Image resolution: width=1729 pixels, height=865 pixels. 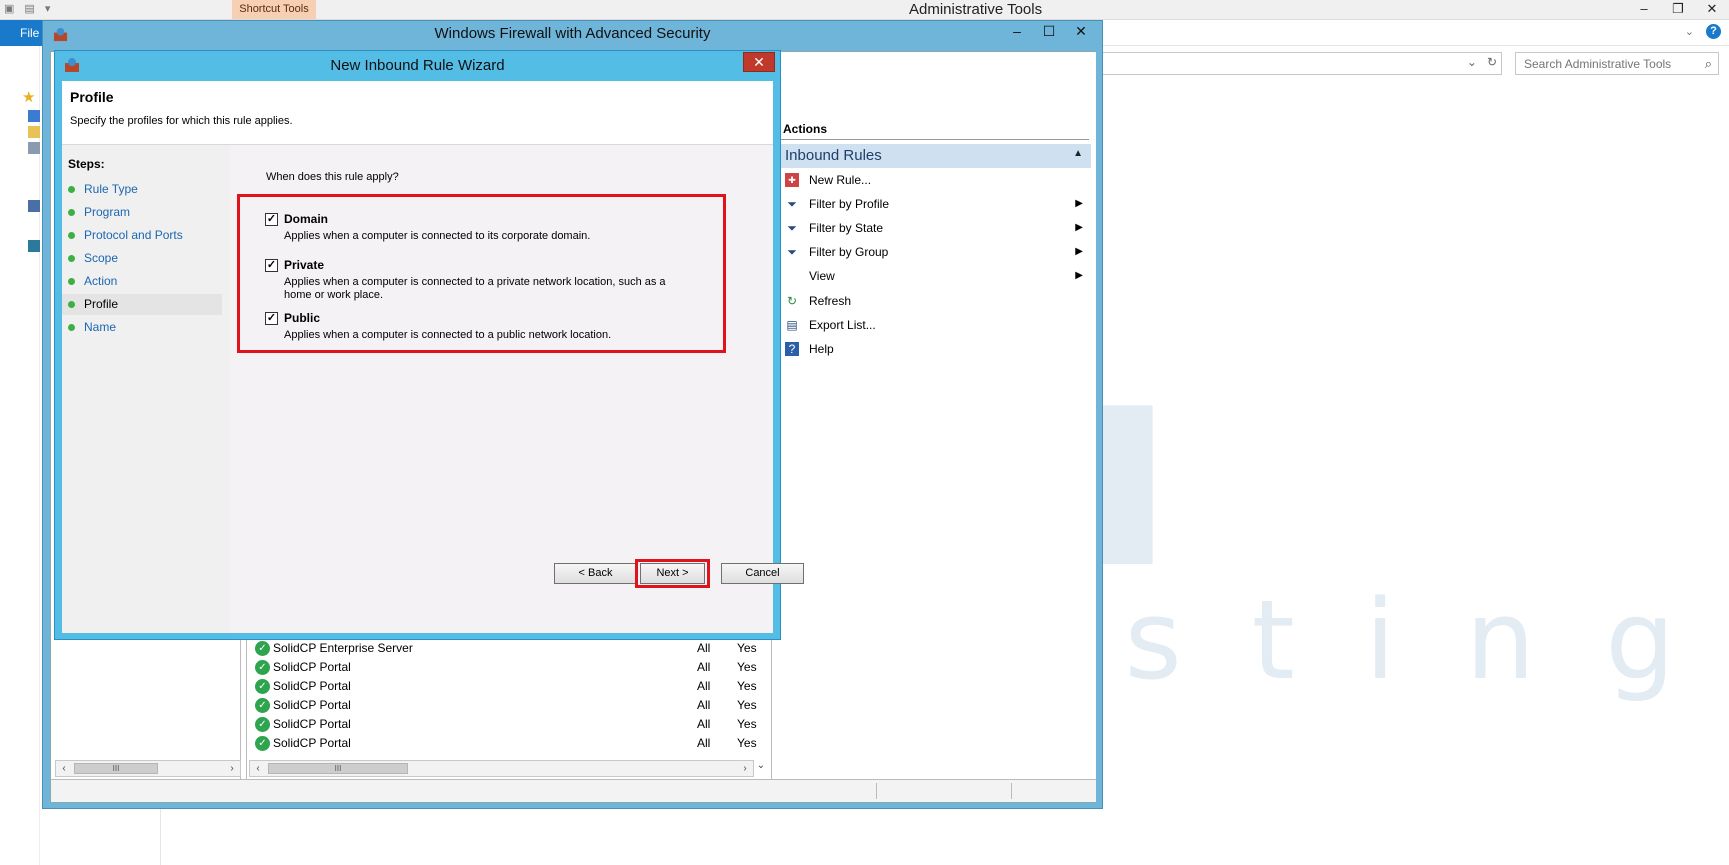 I want to click on rule-name: SolidCP Portal, so click(x=312, y=724).